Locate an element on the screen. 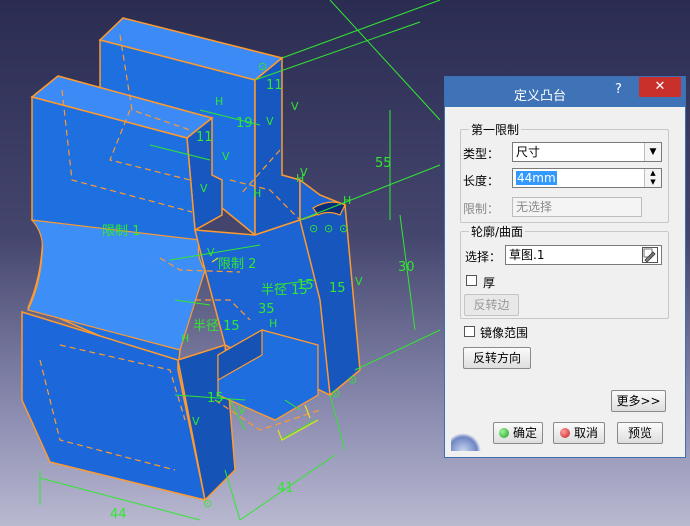  dialog-title: 定义凸台 is located at coordinates (539, 96).